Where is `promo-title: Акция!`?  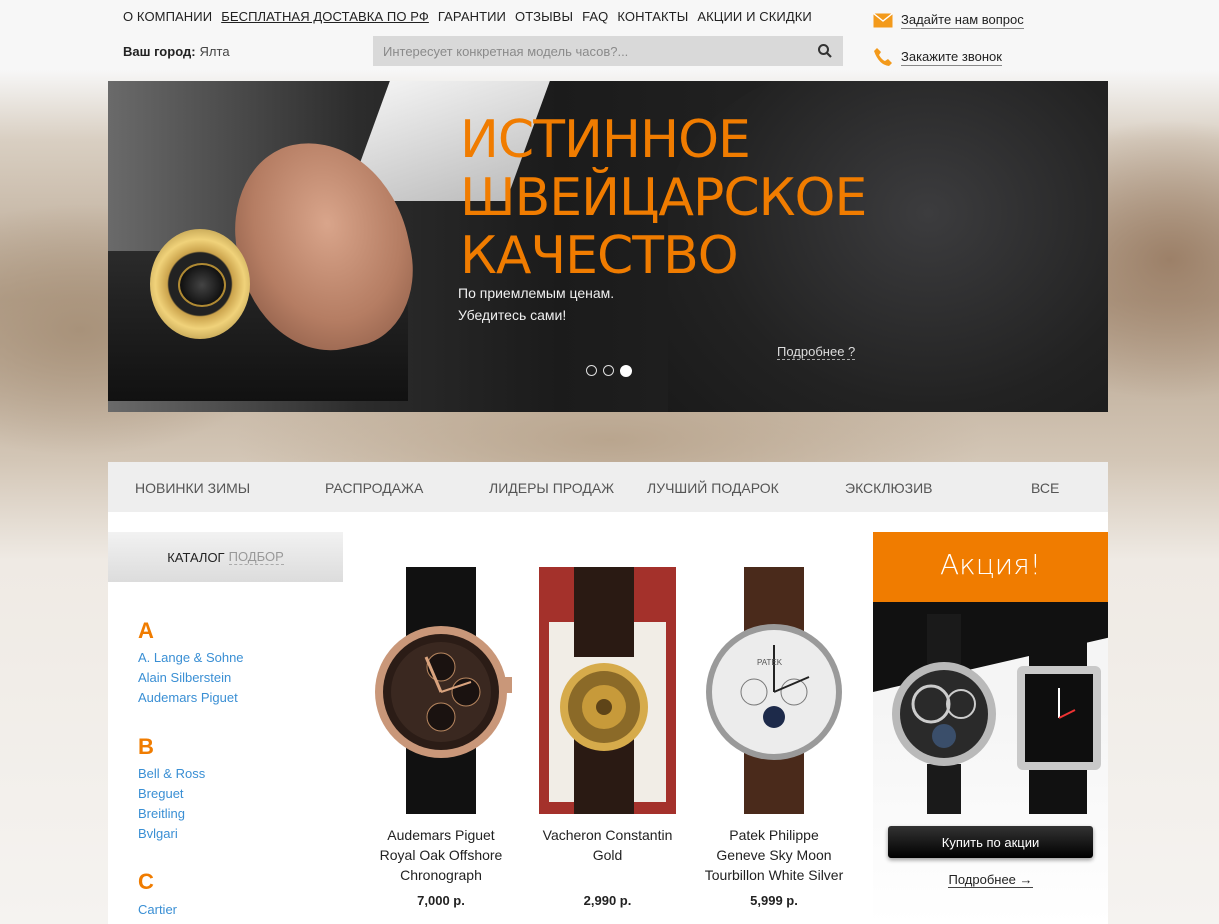
promo-title: Акция! is located at coordinates (990, 564).